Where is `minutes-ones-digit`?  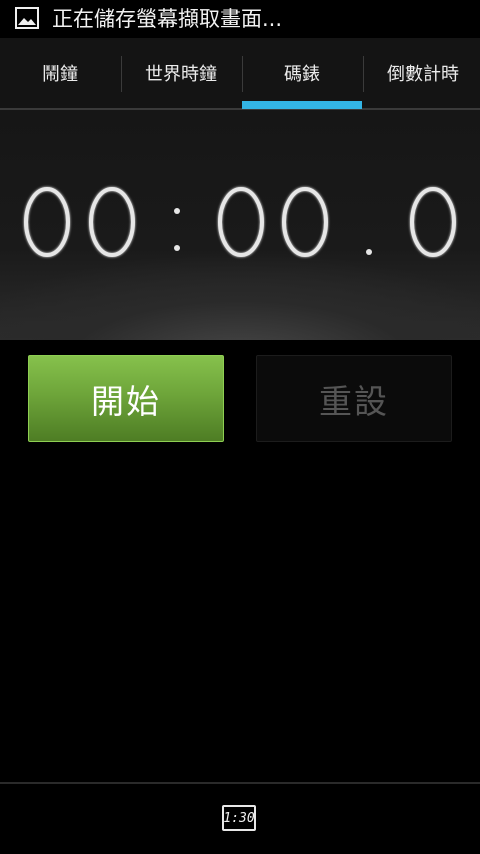 minutes-ones-digit is located at coordinates (112, 222).